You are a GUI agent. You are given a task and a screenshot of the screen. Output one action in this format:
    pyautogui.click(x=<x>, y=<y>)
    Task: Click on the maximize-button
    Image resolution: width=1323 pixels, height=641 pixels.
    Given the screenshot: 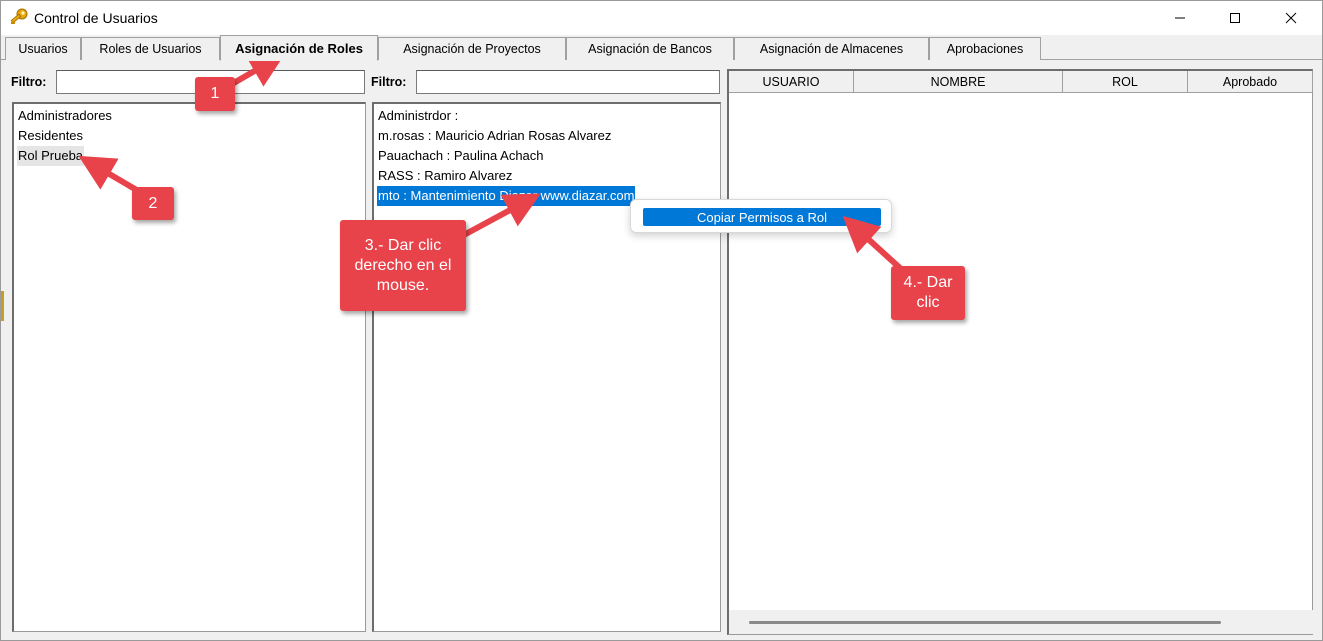 What is the action you would take?
    pyautogui.click(x=1235, y=18)
    